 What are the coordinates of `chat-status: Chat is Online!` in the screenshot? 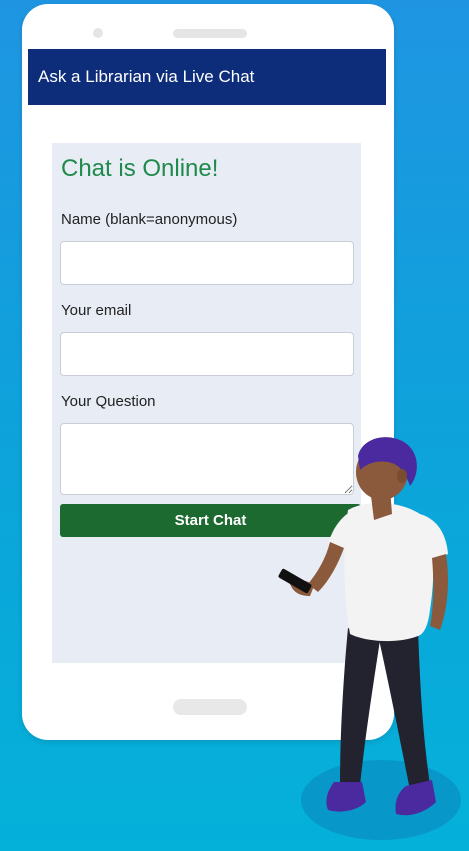 It's located at (140, 168).